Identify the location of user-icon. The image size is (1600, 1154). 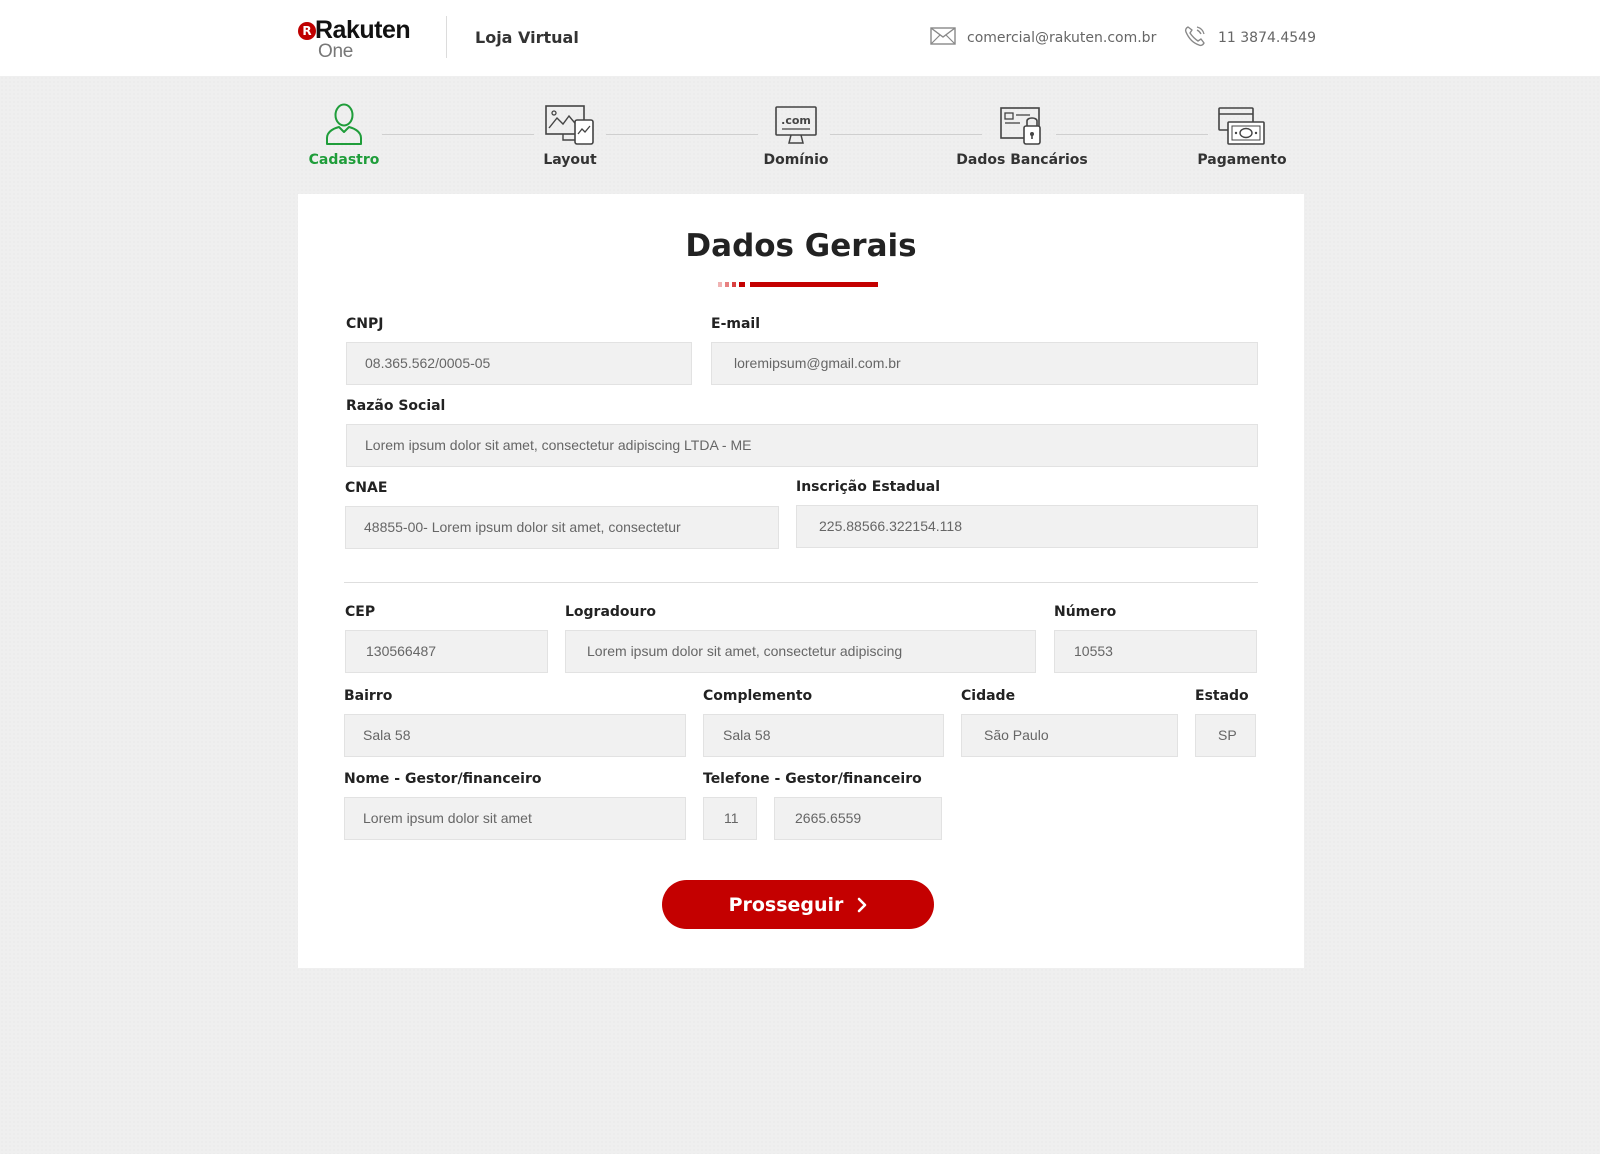
(344, 123).